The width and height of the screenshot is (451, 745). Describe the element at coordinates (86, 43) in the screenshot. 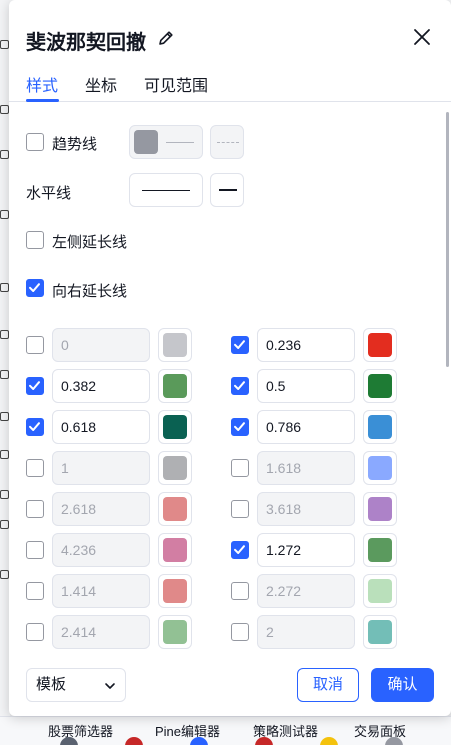

I see `dialog-title: 斐波那契回撤` at that location.